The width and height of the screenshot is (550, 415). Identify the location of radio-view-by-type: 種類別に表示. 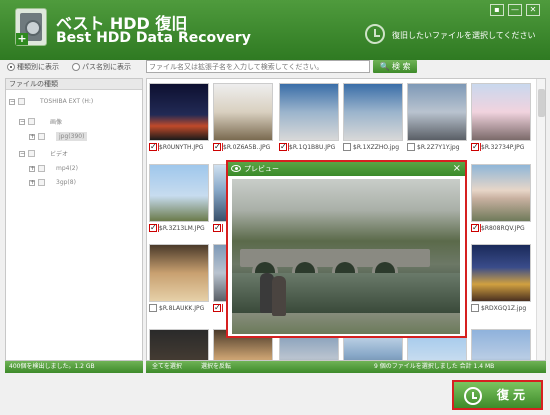
(33, 67).